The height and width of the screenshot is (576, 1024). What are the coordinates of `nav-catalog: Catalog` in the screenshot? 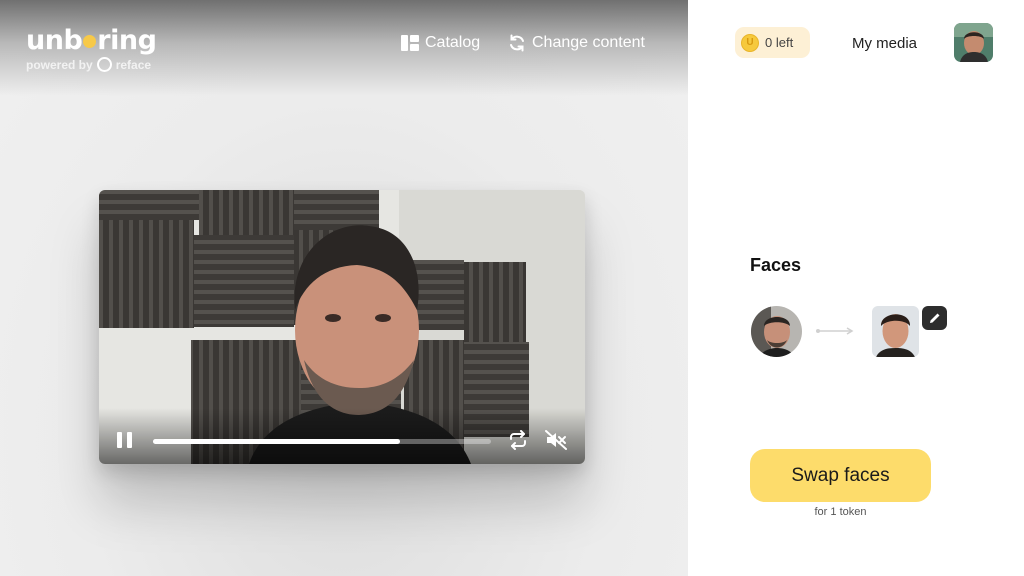 It's located at (440, 43).